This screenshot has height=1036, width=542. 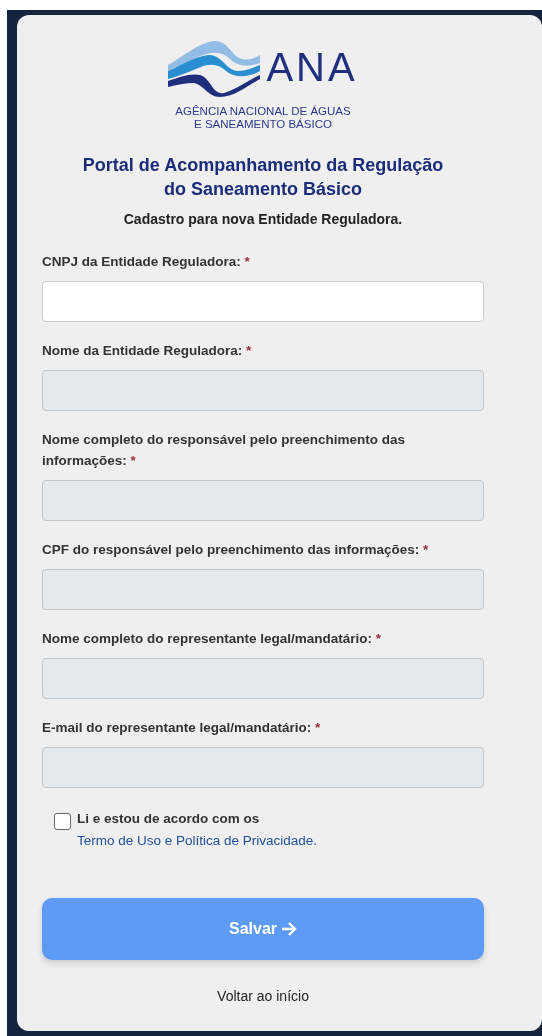 What do you see at coordinates (146, 262) in the screenshot?
I see `field-label: CNPJ da Entidade Reguladora: *` at bounding box center [146, 262].